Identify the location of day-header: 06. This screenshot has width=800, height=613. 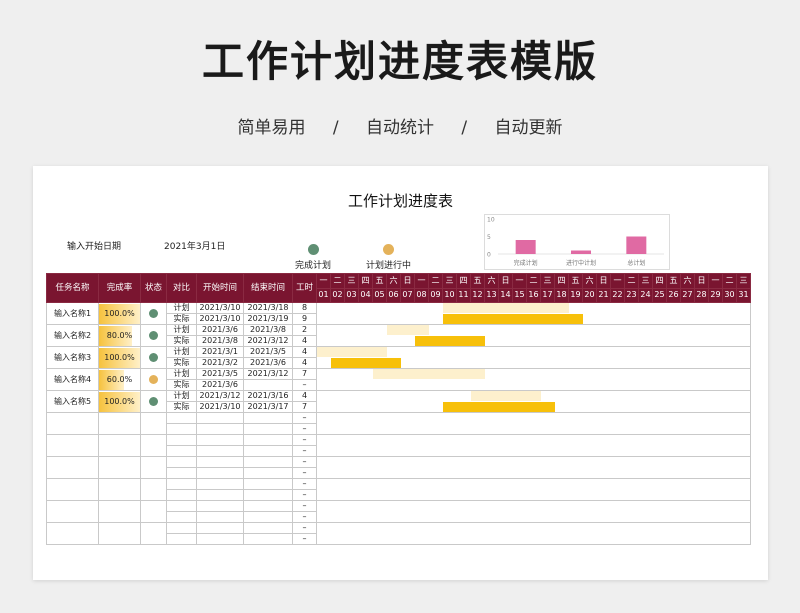
(393, 295).